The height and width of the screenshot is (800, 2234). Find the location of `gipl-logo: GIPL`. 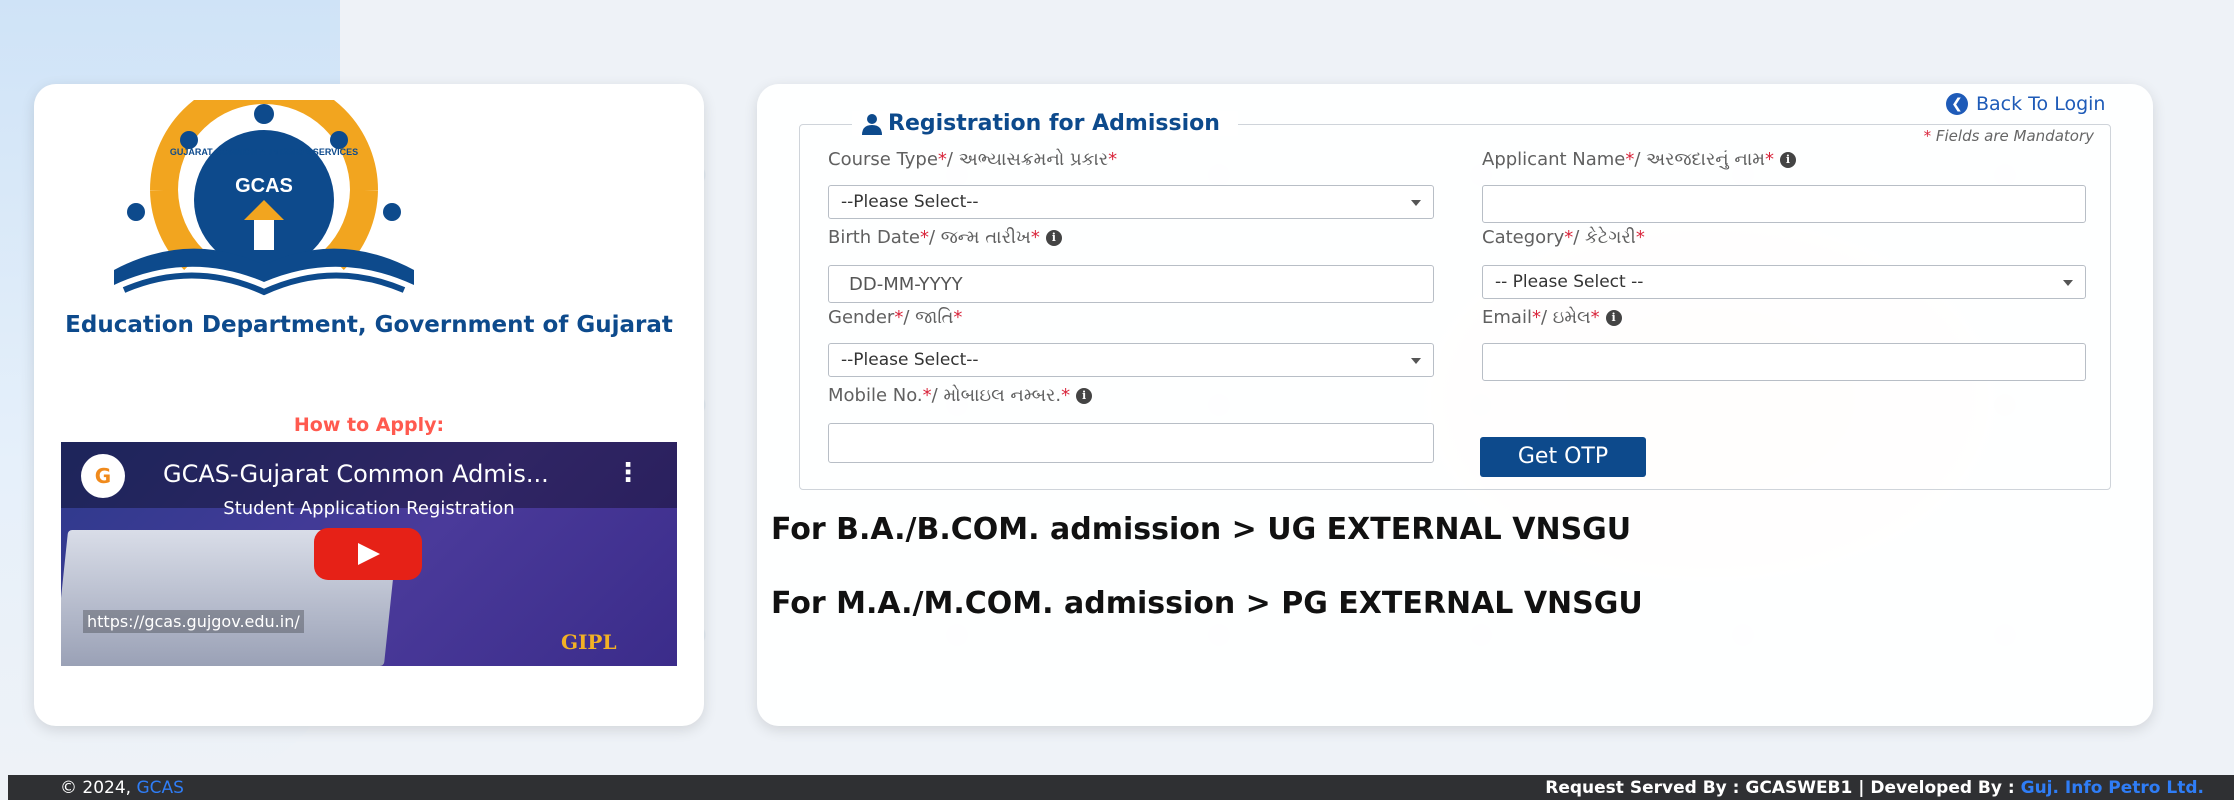

gipl-logo: GIPL is located at coordinates (589, 642).